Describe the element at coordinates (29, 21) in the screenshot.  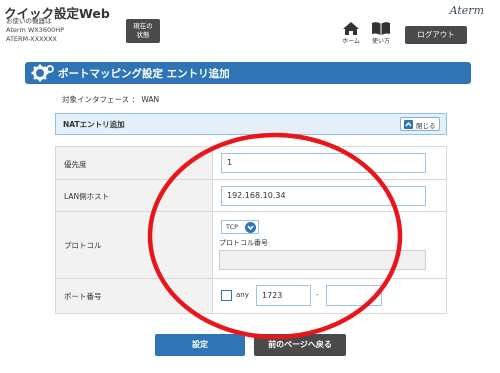
I see `device-caption: お使いの機器は` at that location.